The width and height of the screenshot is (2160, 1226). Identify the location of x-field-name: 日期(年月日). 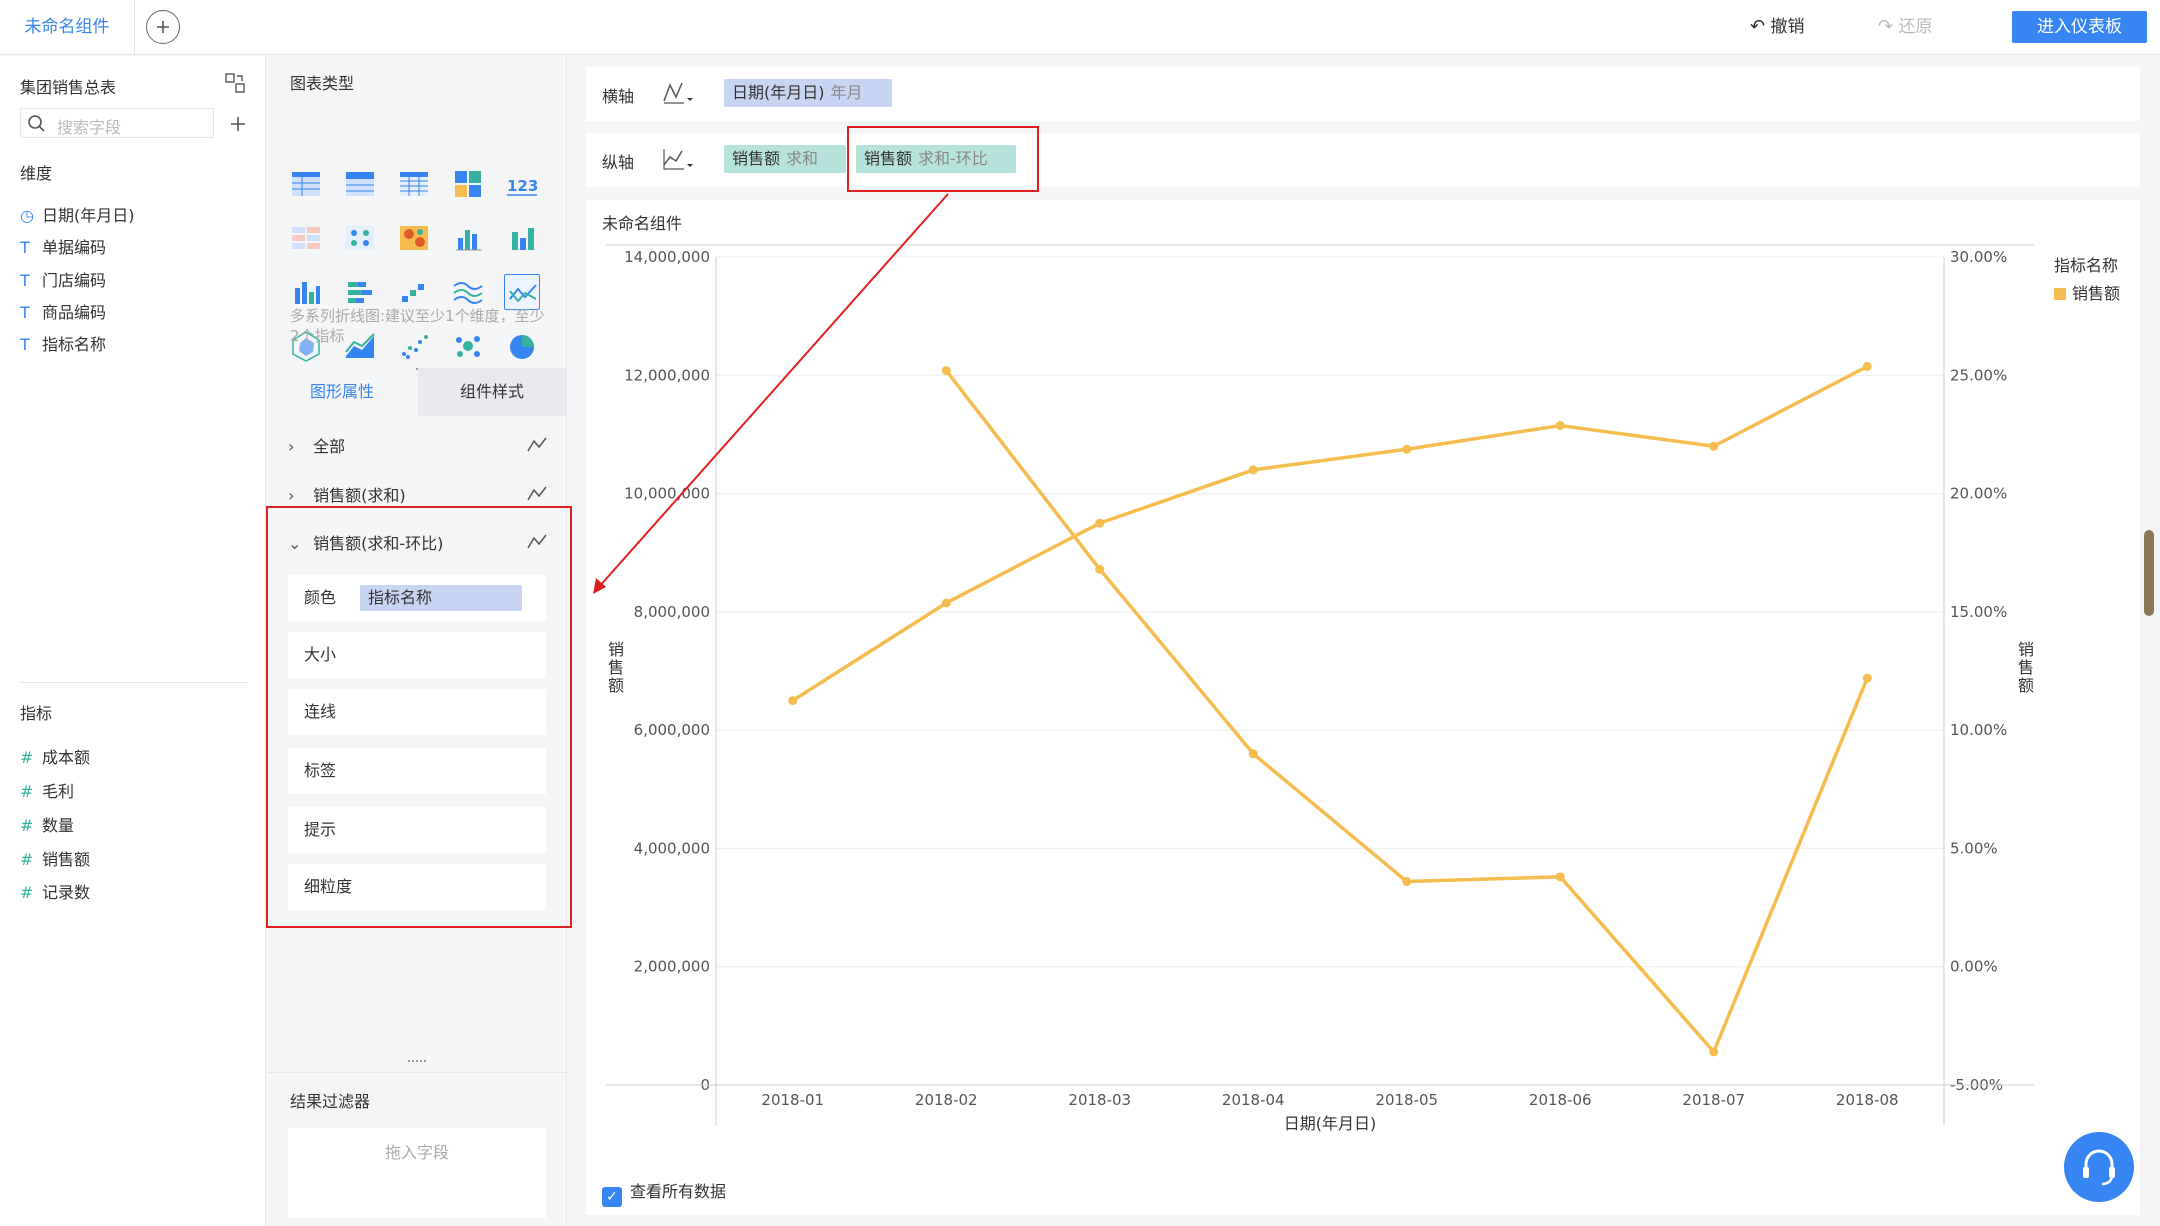
(778, 92).